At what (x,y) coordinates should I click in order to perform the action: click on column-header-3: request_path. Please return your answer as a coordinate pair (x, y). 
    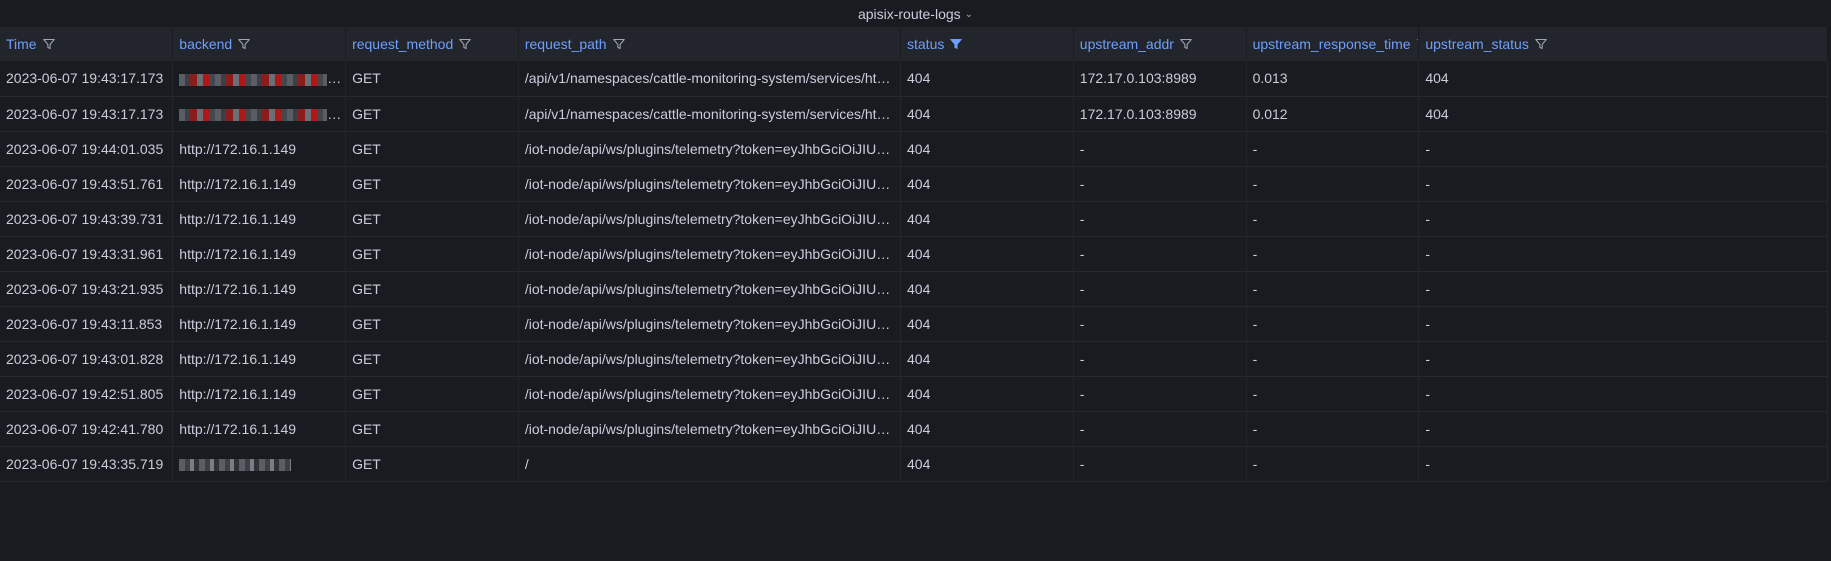
    Looking at the image, I should click on (710, 44).